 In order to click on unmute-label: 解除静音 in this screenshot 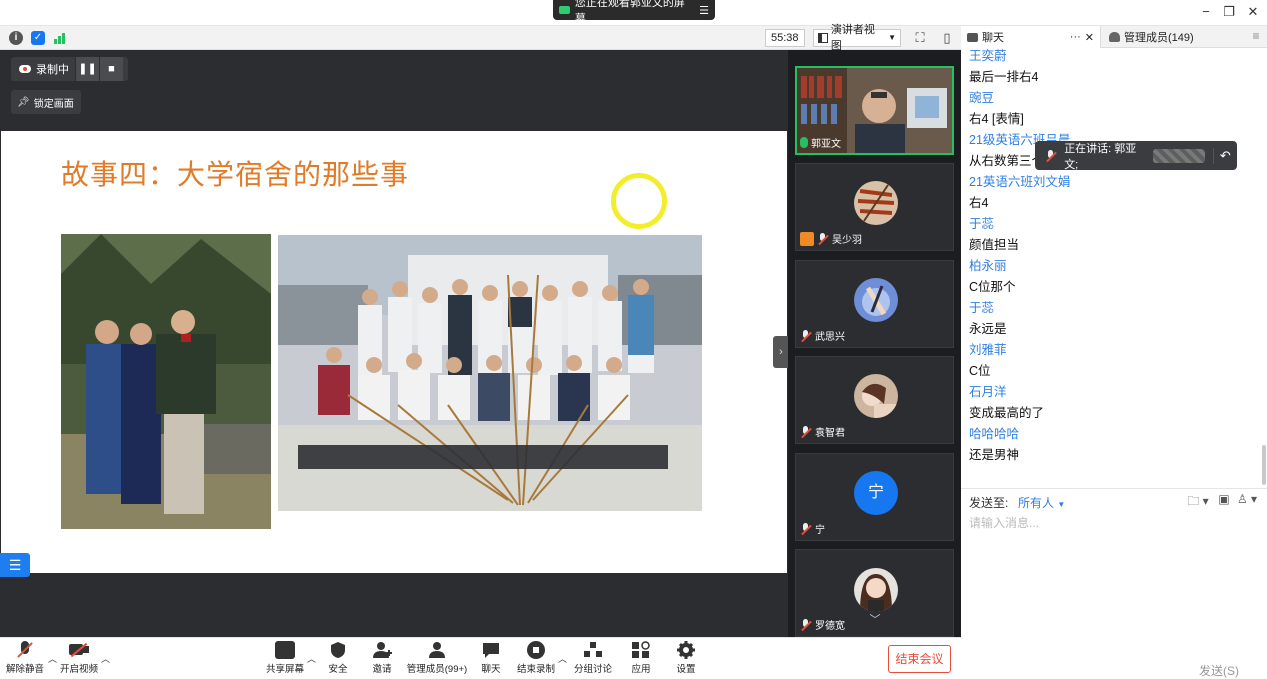, I will do `click(24, 669)`.